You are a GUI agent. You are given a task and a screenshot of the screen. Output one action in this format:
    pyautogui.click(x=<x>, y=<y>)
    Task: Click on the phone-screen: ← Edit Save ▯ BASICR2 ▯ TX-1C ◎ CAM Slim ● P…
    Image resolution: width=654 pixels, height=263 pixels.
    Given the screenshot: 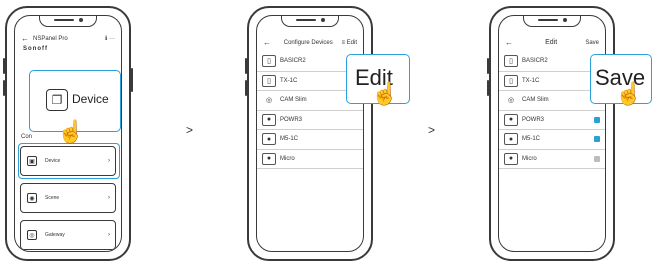 What is the action you would take?
    pyautogui.click(x=552, y=133)
    